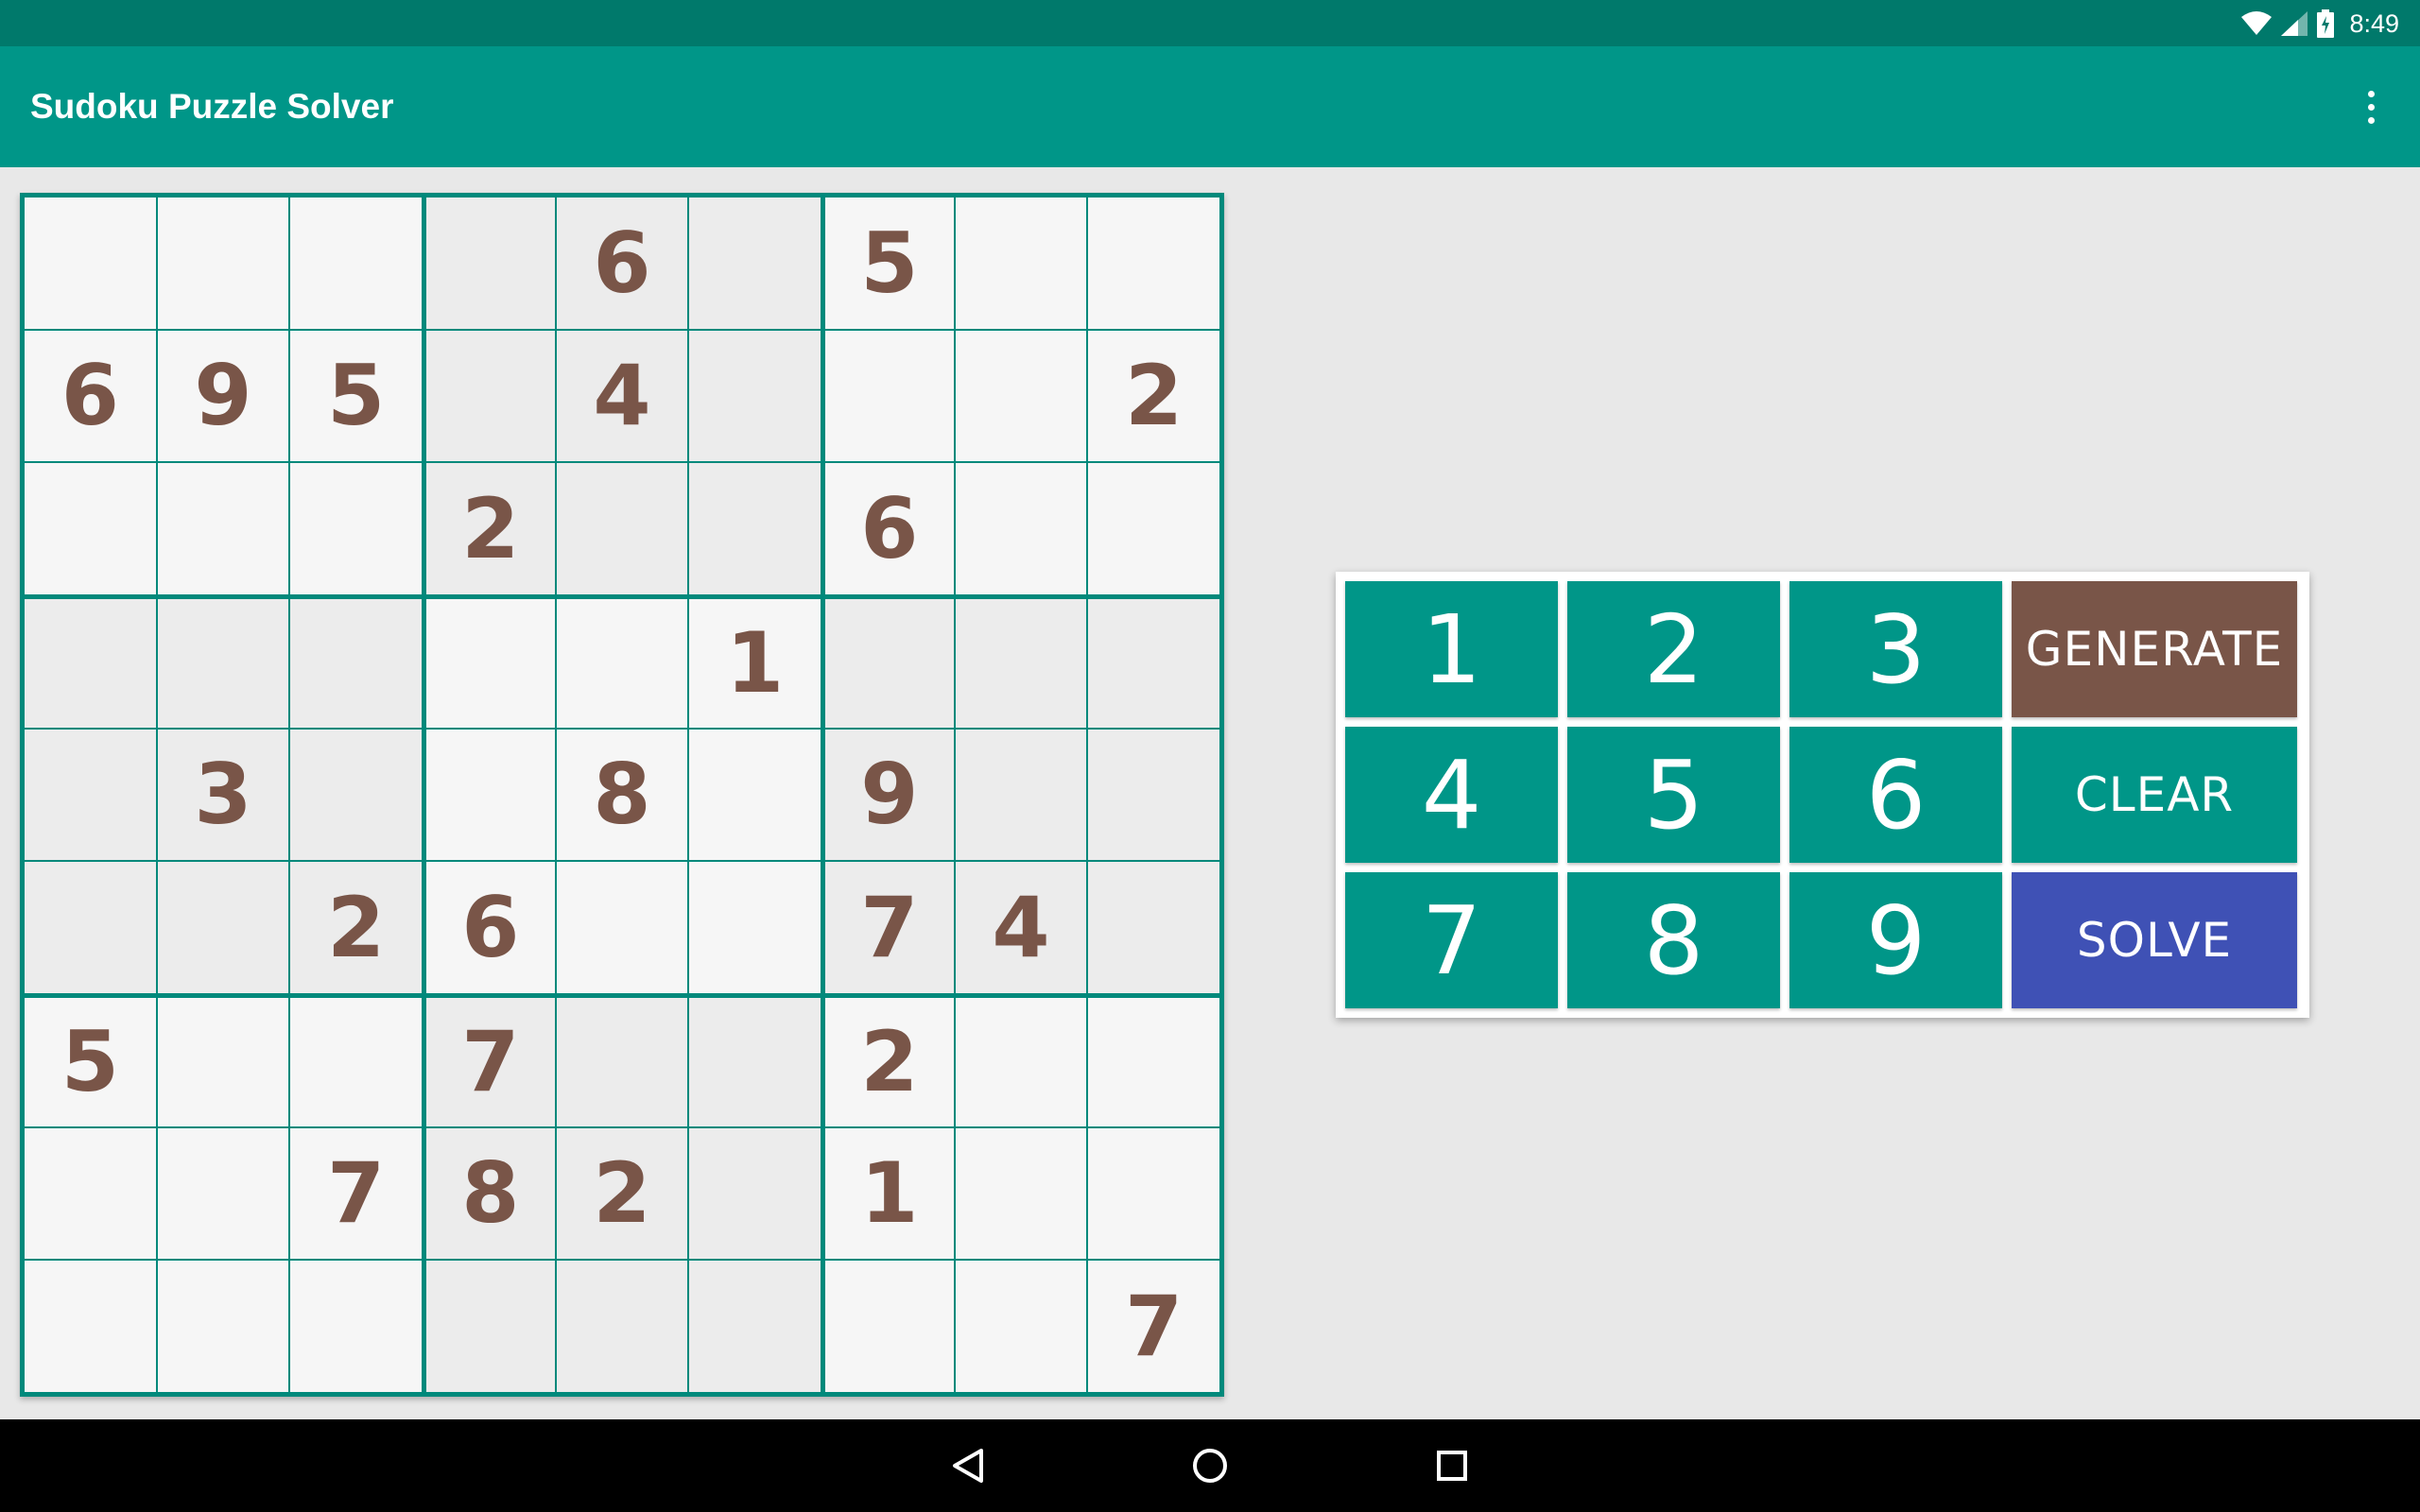  Describe the element at coordinates (889, 528) in the screenshot. I see `board-cell-r3-c7: 6` at that location.